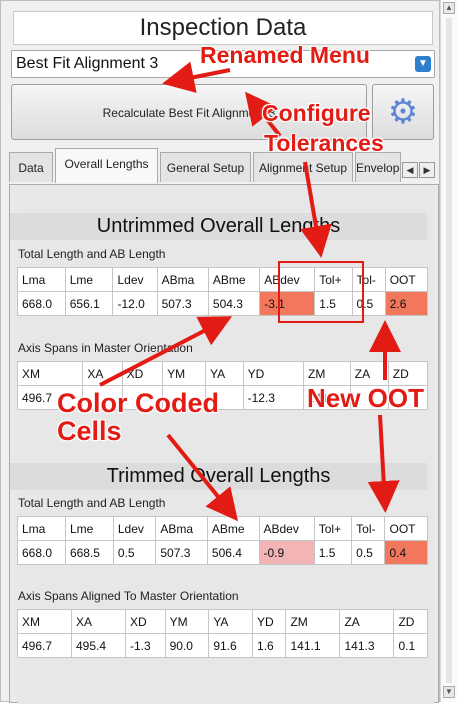  I want to click on table-cell: -12.3, so click(273, 397).